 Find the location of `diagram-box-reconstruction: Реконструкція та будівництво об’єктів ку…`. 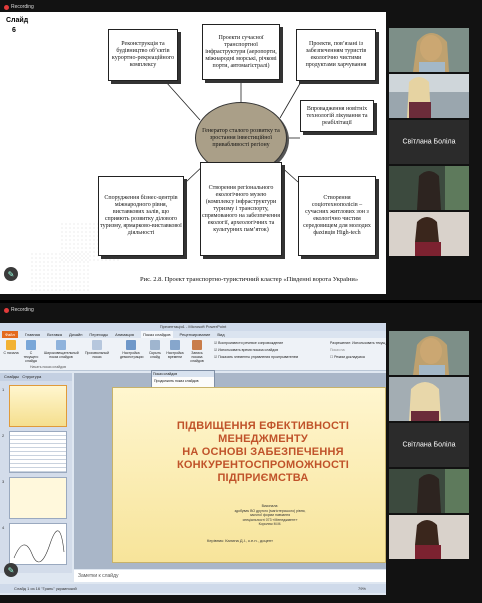

diagram-box-reconstruction: Реконструкція та будівництво об’єктів ку… is located at coordinates (143, 55).